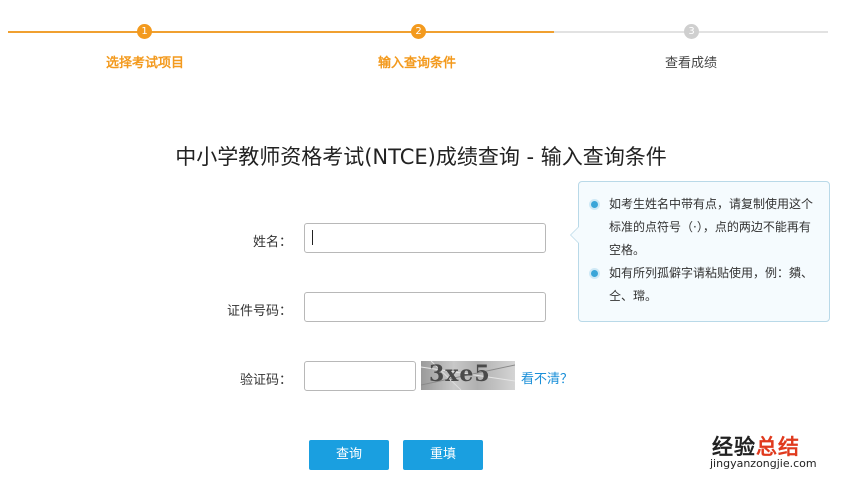 The height and width of the screenshot is (482, 842). I want to click on step-2-indicator: 2, so click(418, 31).